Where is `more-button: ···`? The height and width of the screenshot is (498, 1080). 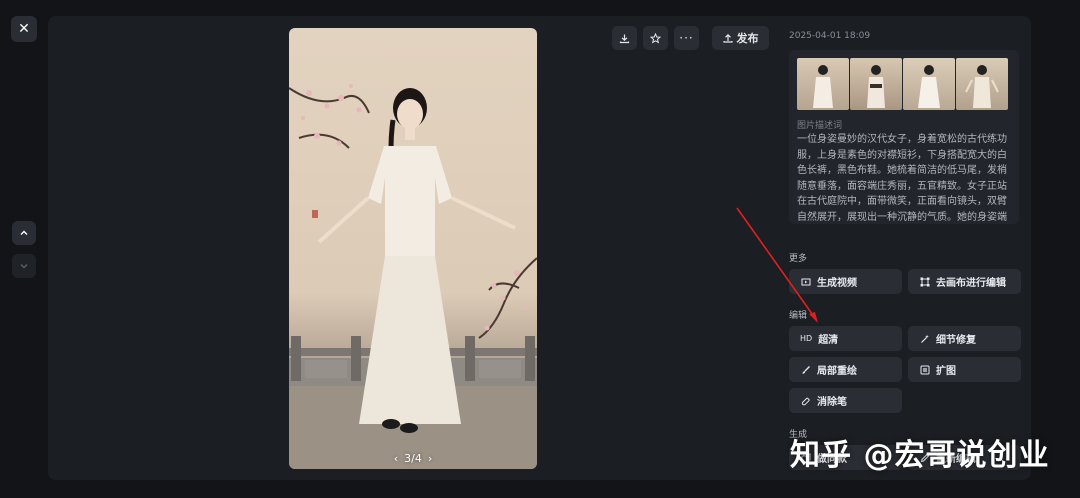
more-button: ··· is located at coordinates (686, 38).